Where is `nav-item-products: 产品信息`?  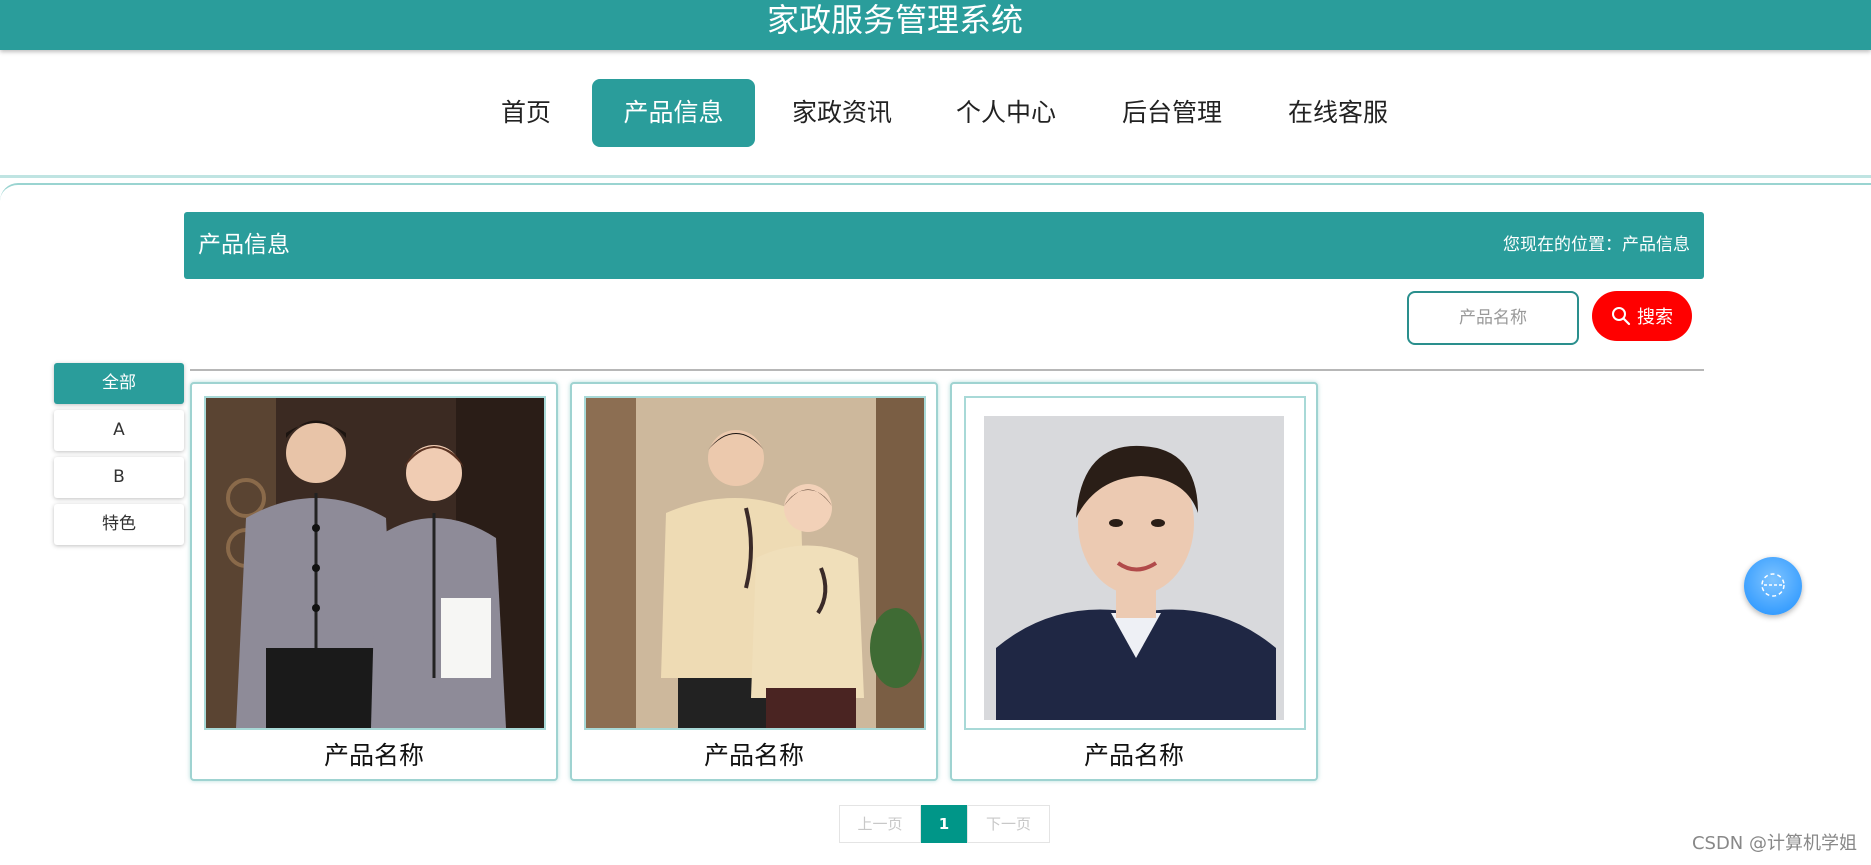
nav-item-products: 产品信息 is located at coordinates (673, 113).